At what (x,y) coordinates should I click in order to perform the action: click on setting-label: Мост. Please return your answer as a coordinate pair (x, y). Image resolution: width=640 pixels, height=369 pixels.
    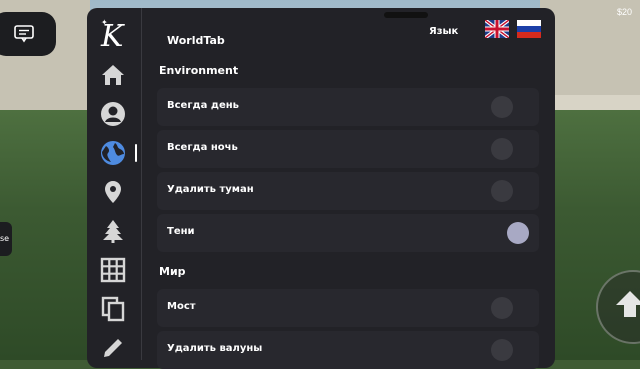
    Looking at the image, I should click on (181, 306).